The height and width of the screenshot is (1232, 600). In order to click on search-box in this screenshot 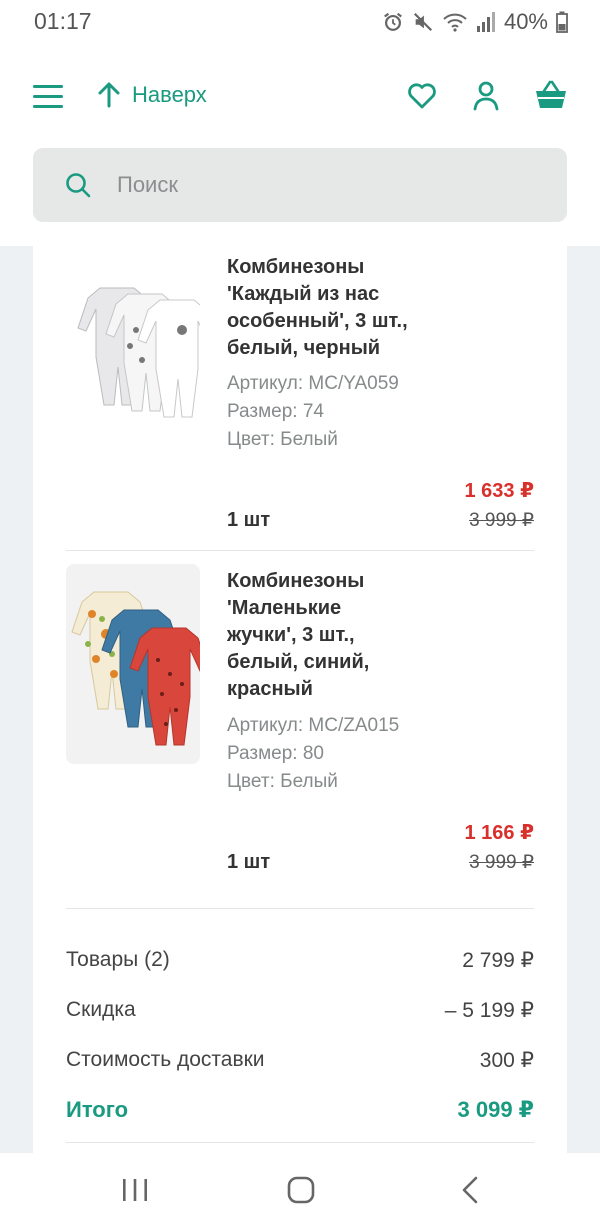, I will do `click(300, 185)`.